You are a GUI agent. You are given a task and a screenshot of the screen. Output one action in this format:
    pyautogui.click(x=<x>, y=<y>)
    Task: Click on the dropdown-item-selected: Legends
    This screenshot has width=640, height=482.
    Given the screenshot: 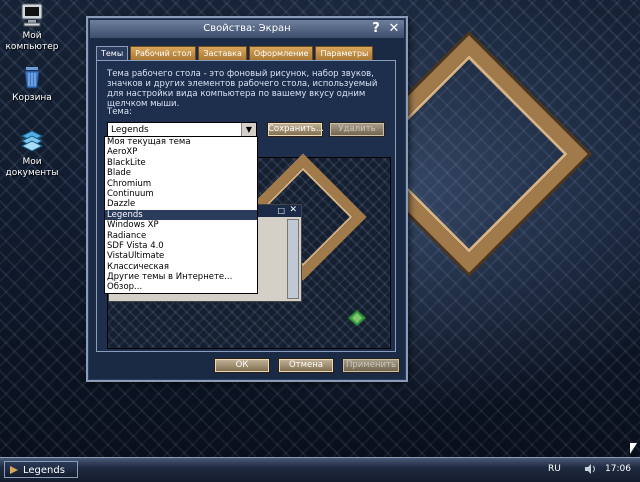 What is the action you would take?
    pyautogui.click(x=181, y=215)
    